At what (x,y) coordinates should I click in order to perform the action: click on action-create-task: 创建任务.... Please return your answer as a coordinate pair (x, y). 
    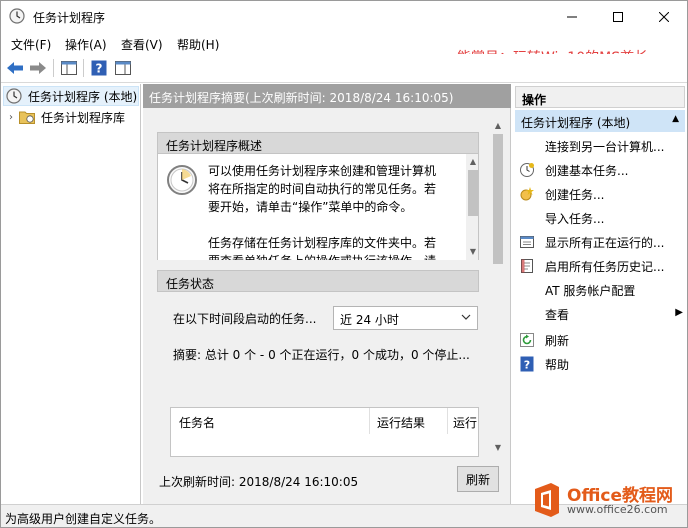
    Looking at the image, I should click on (561, 194).